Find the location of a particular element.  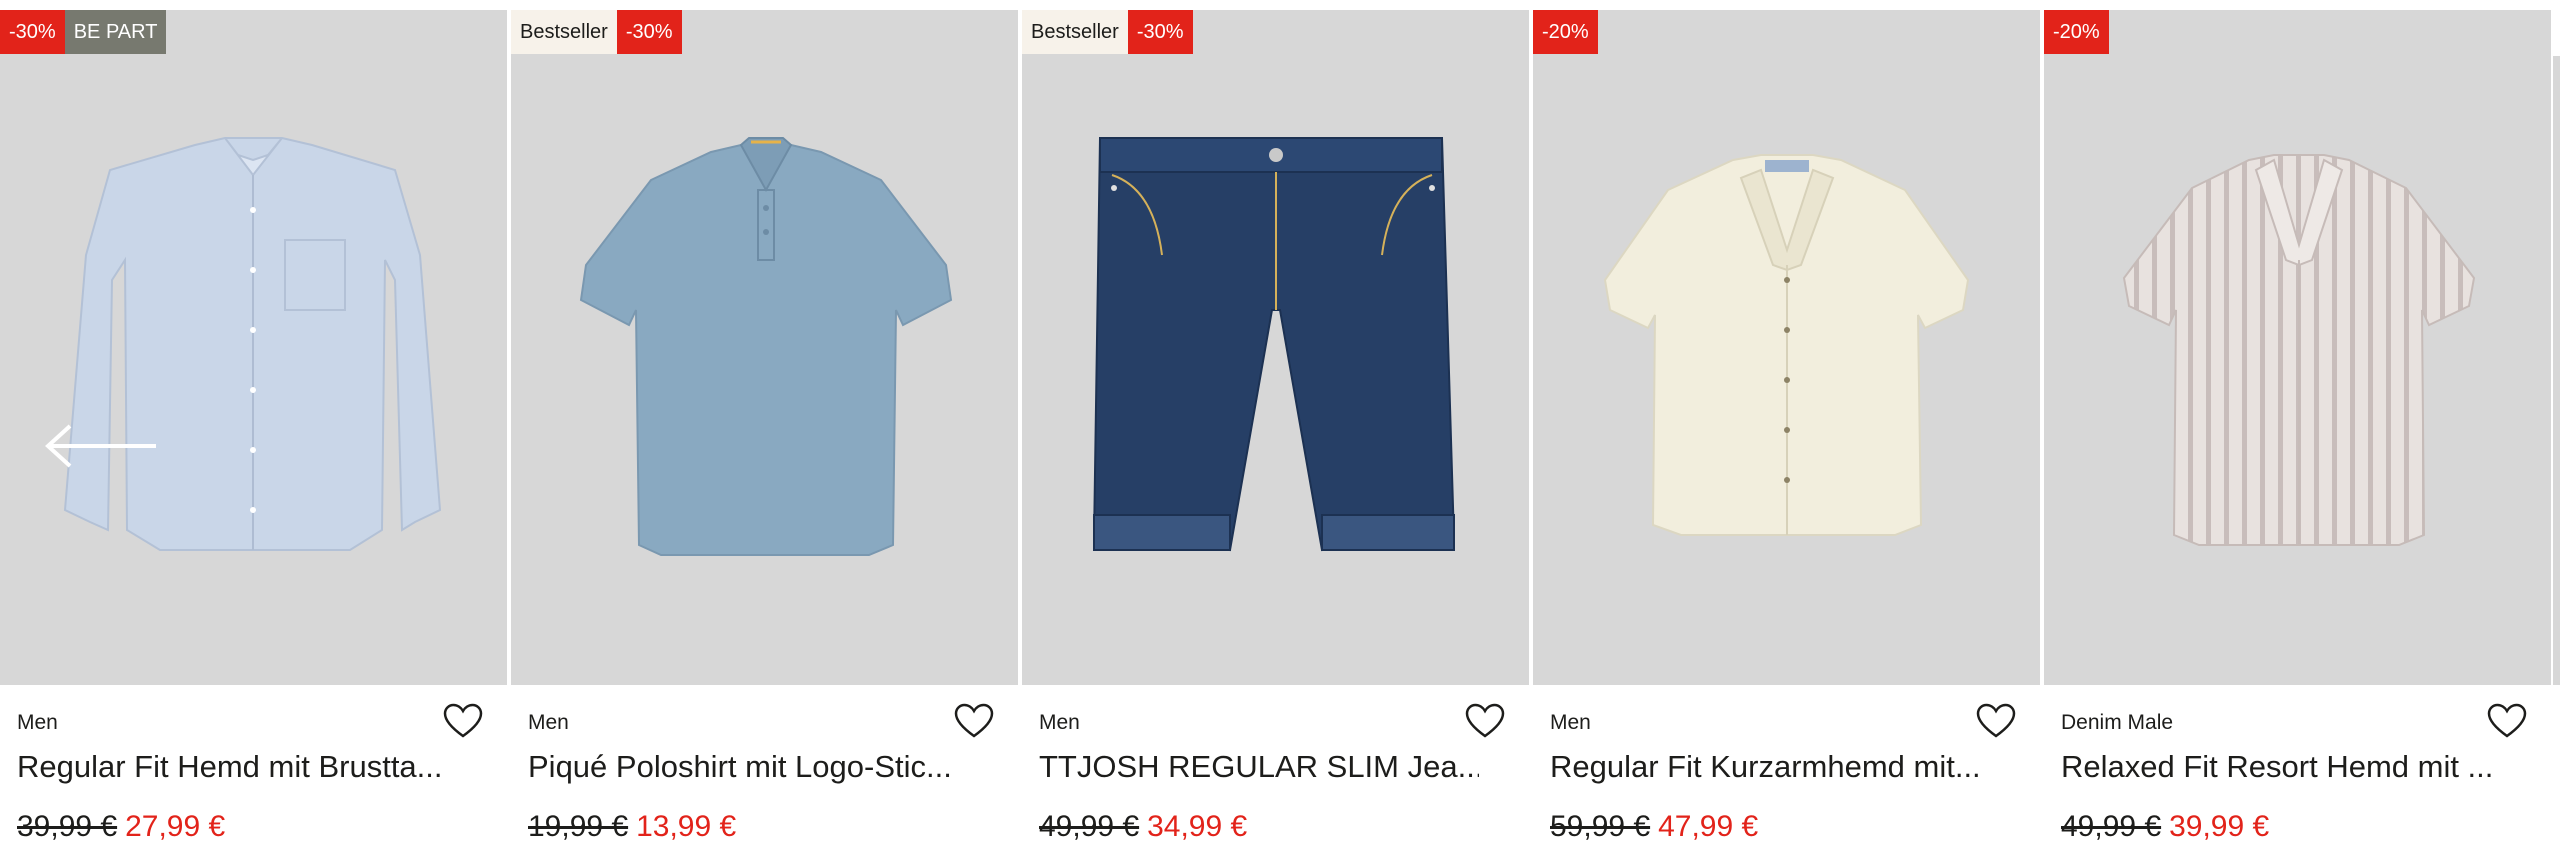

price-block: 59,99 €47,99 € is located at coordinates (1654, 827).